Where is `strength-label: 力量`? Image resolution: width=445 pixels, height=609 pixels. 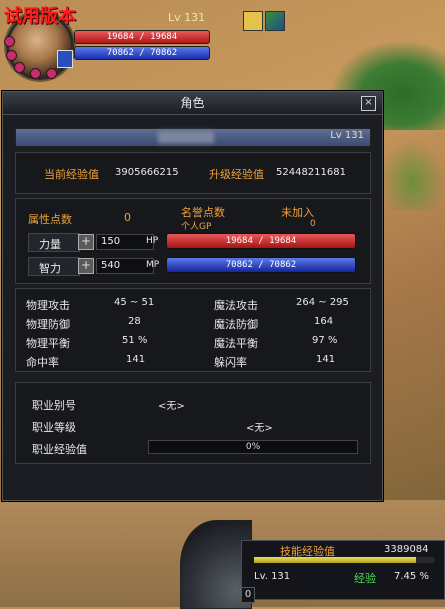
strength-label: 力量 is located at coordinates (50, 244).